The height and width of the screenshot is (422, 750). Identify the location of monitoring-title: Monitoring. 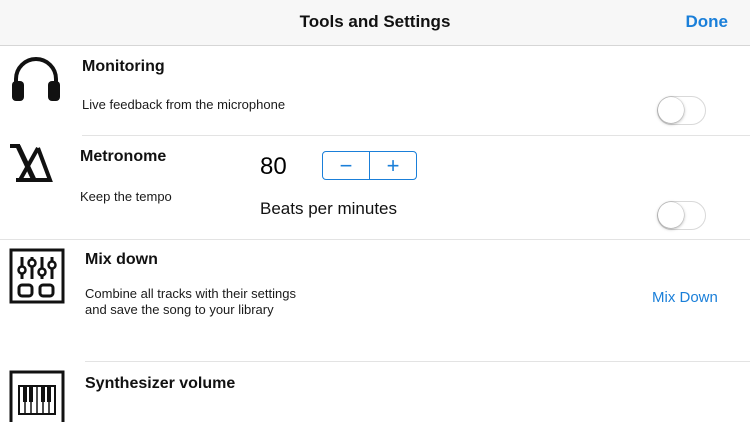
(123, 66).